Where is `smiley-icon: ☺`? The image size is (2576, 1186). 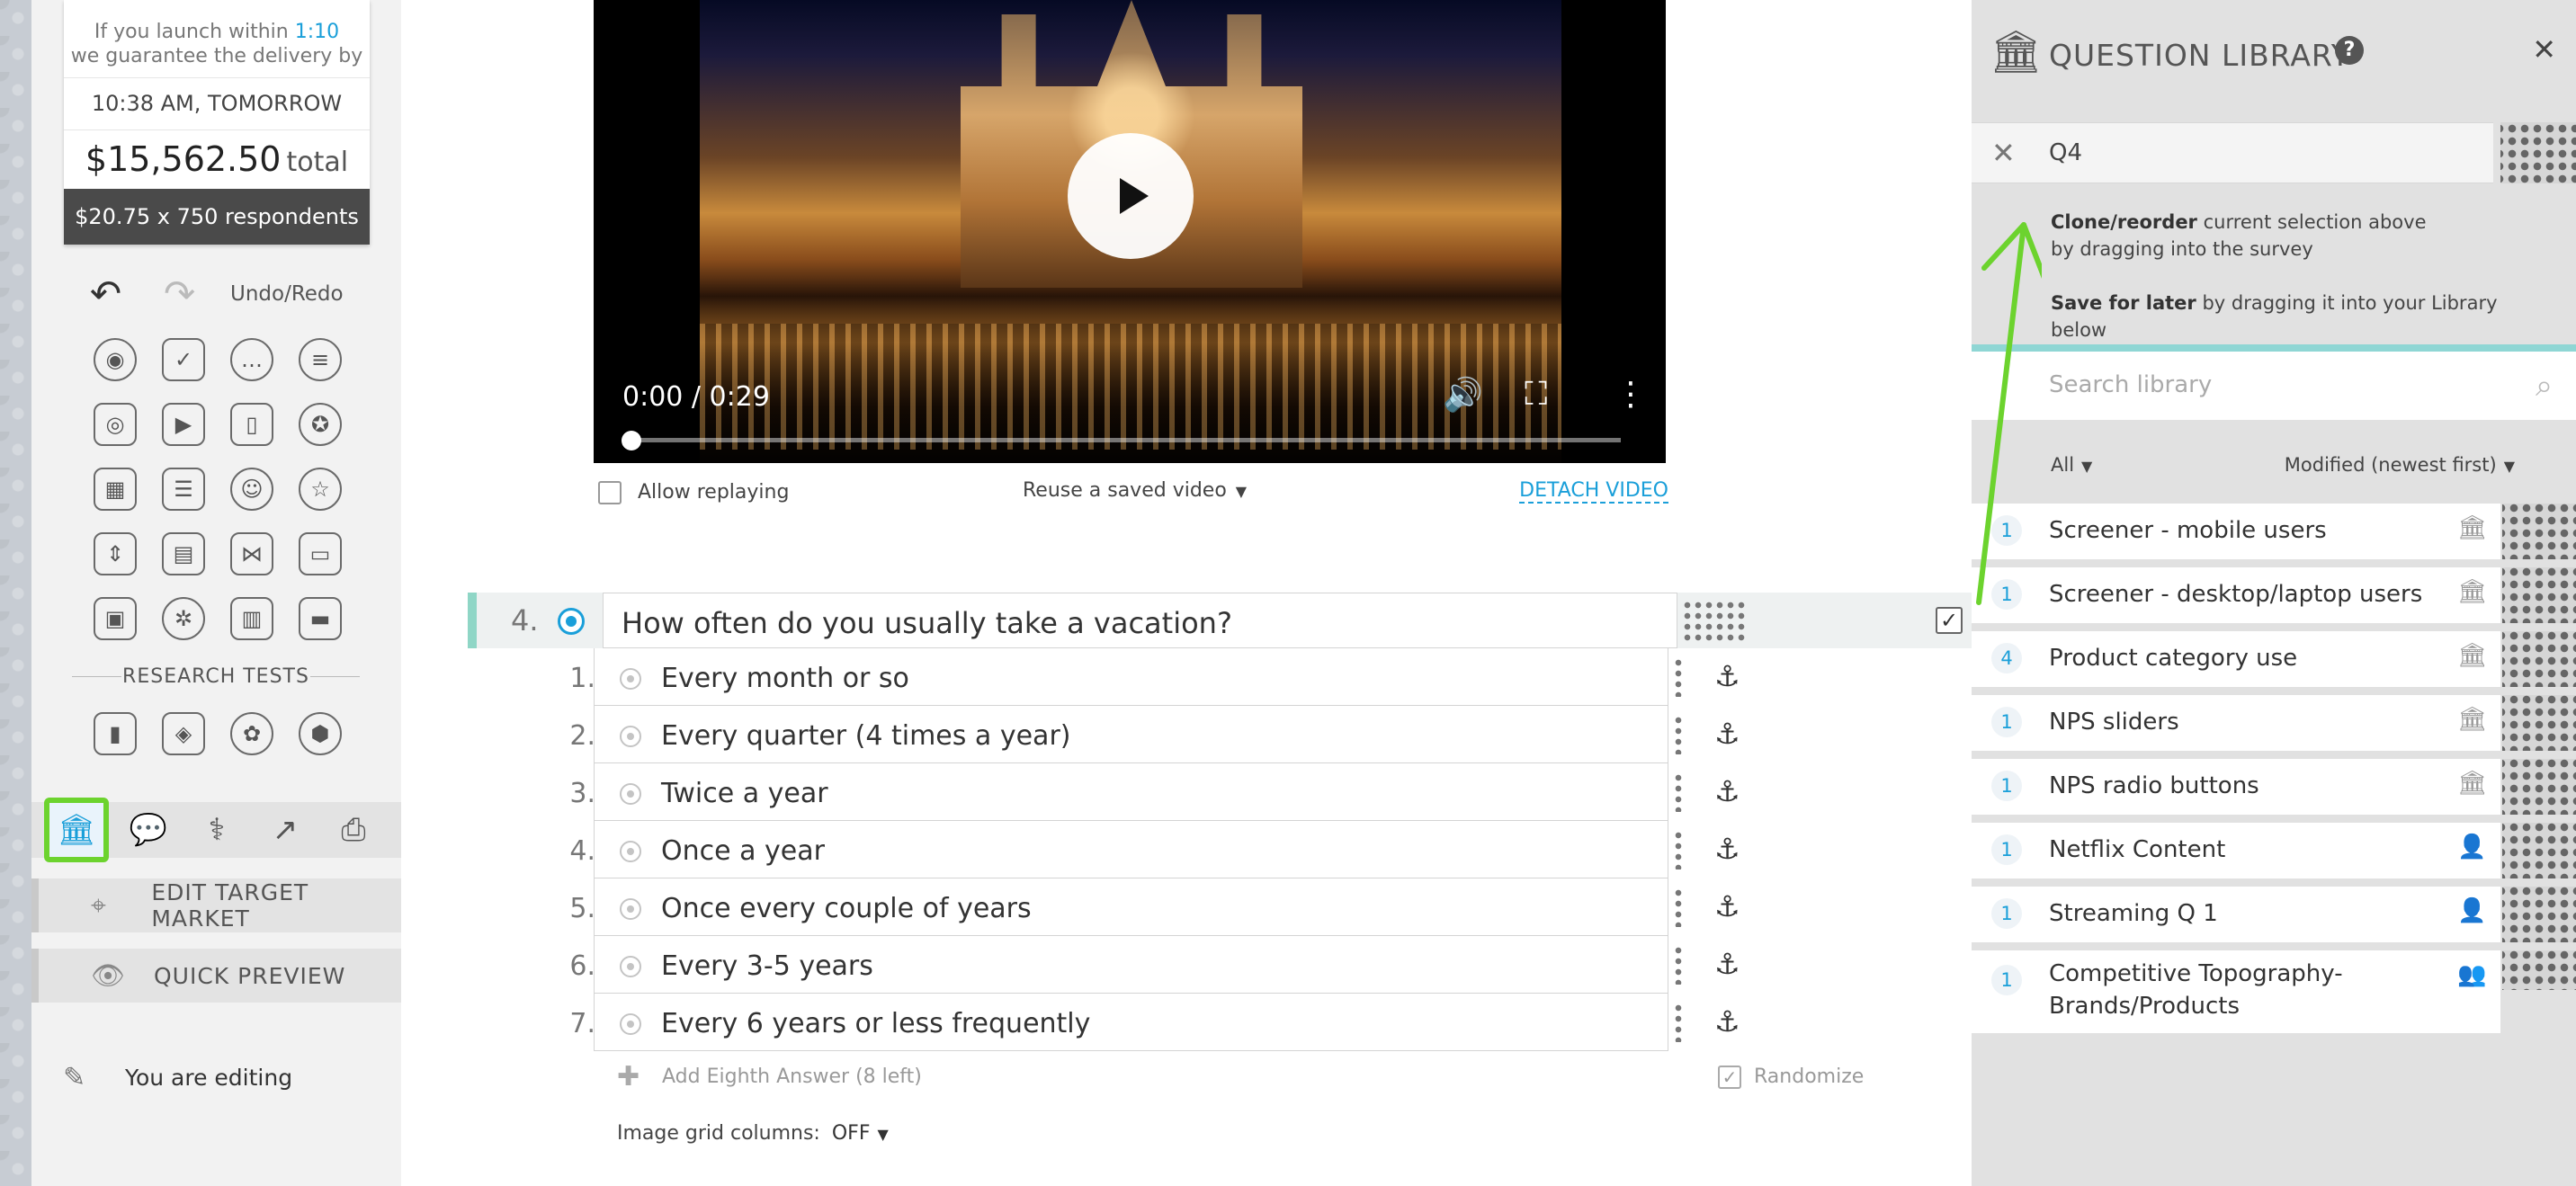 smiley-icon: ☺ is located at coordinates (252, 489).